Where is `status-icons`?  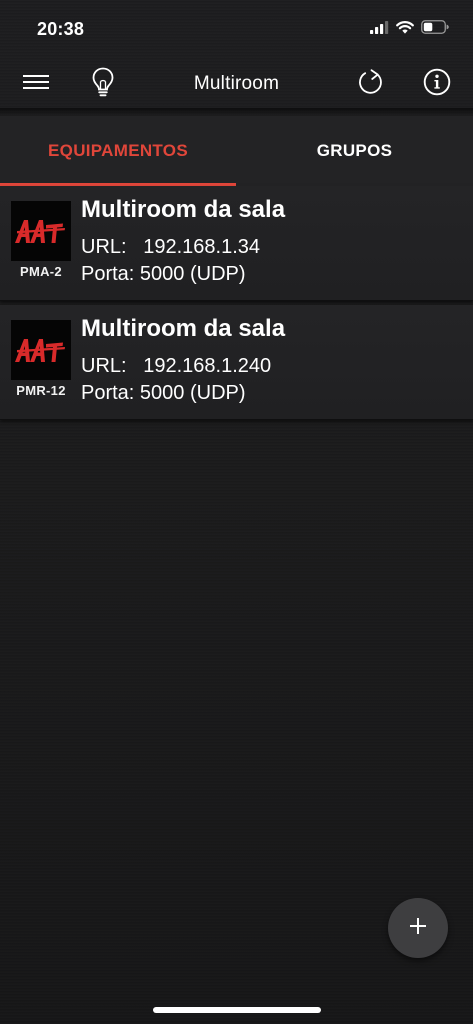 status-icons is located at coordinates (409, 29).